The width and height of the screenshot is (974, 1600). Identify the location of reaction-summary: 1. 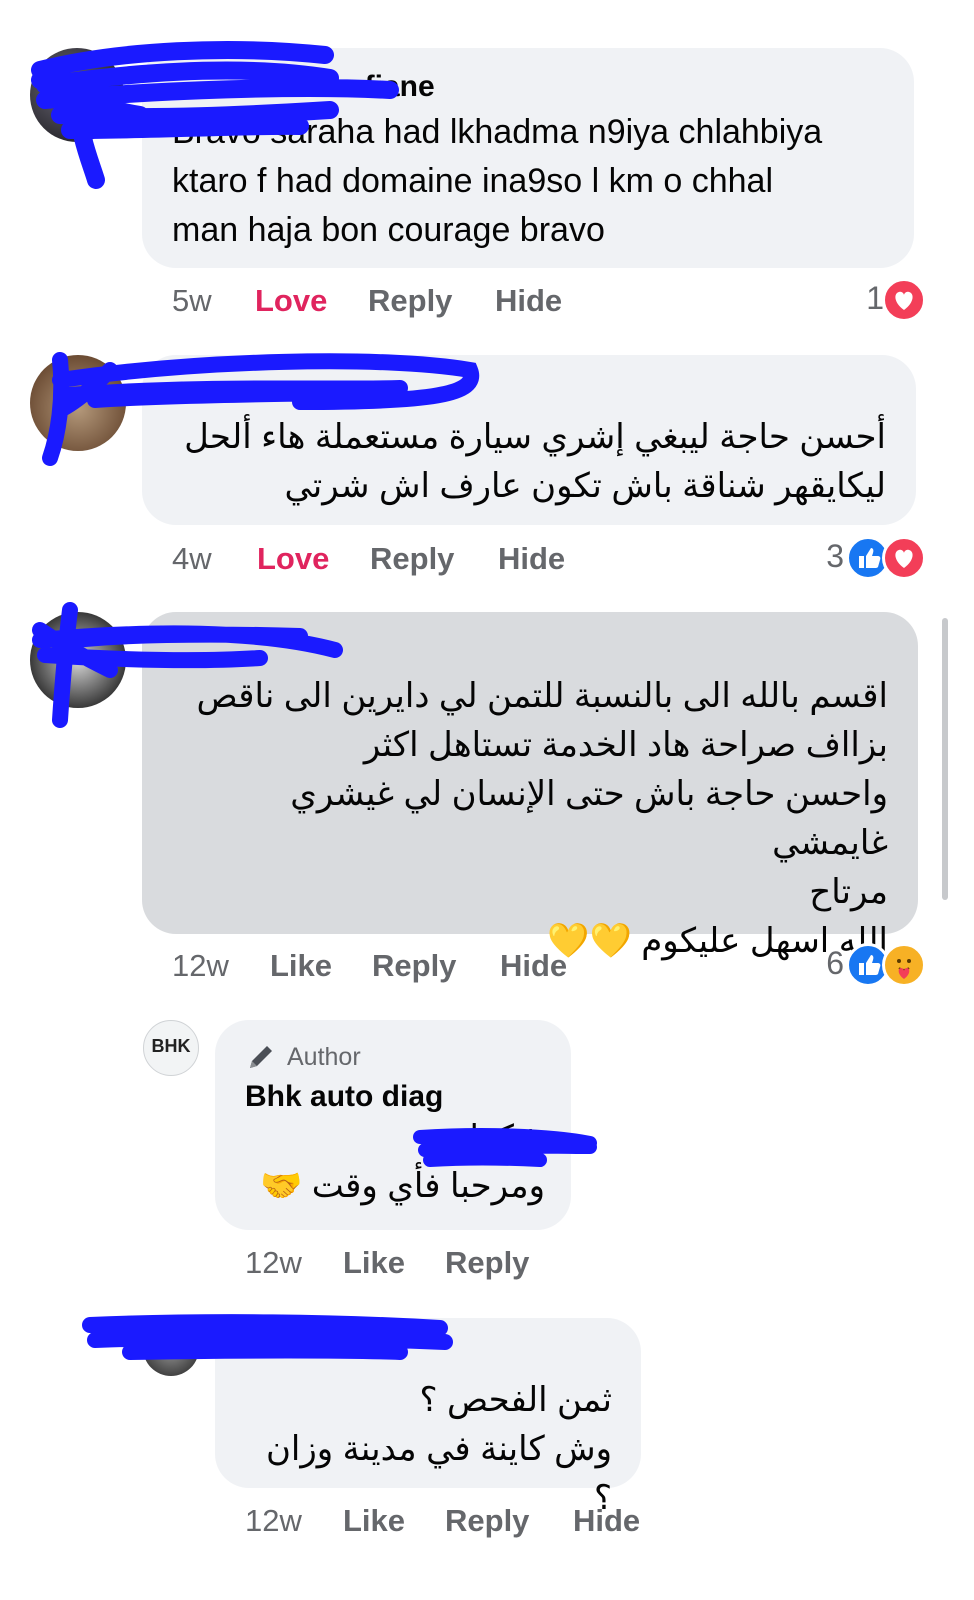
(885, 300).